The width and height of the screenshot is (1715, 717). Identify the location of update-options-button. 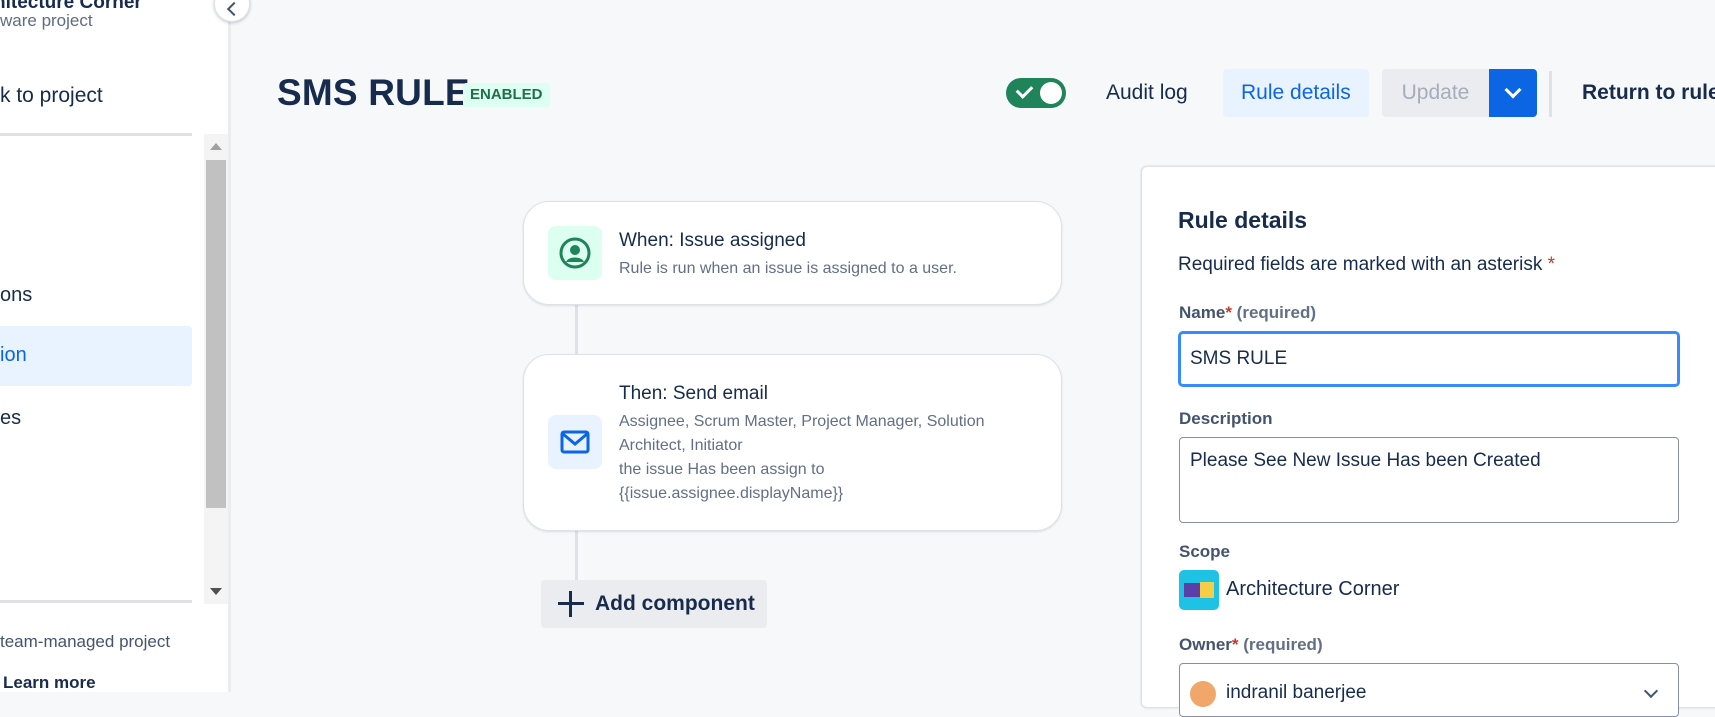
(1513, 93).